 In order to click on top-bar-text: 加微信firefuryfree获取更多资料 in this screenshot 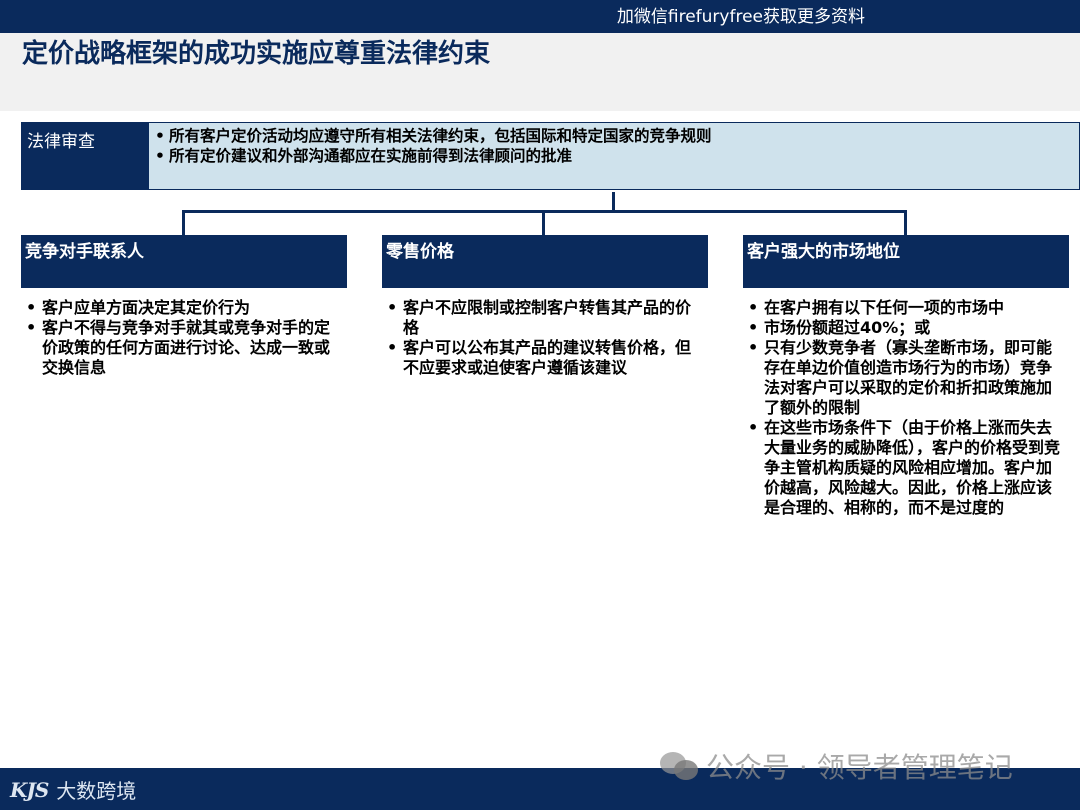, I will do `click(740, 17)`.